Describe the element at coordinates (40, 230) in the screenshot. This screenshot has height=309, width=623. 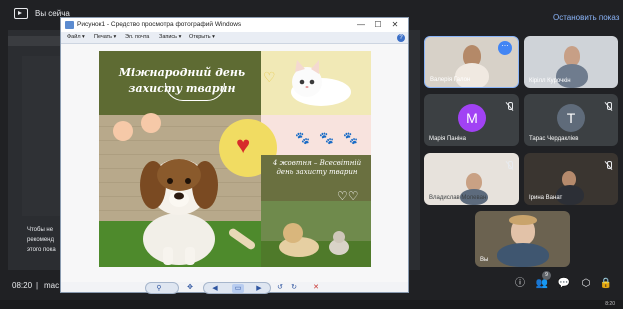
I see `shared-side-text: Чтобы не` at that location.